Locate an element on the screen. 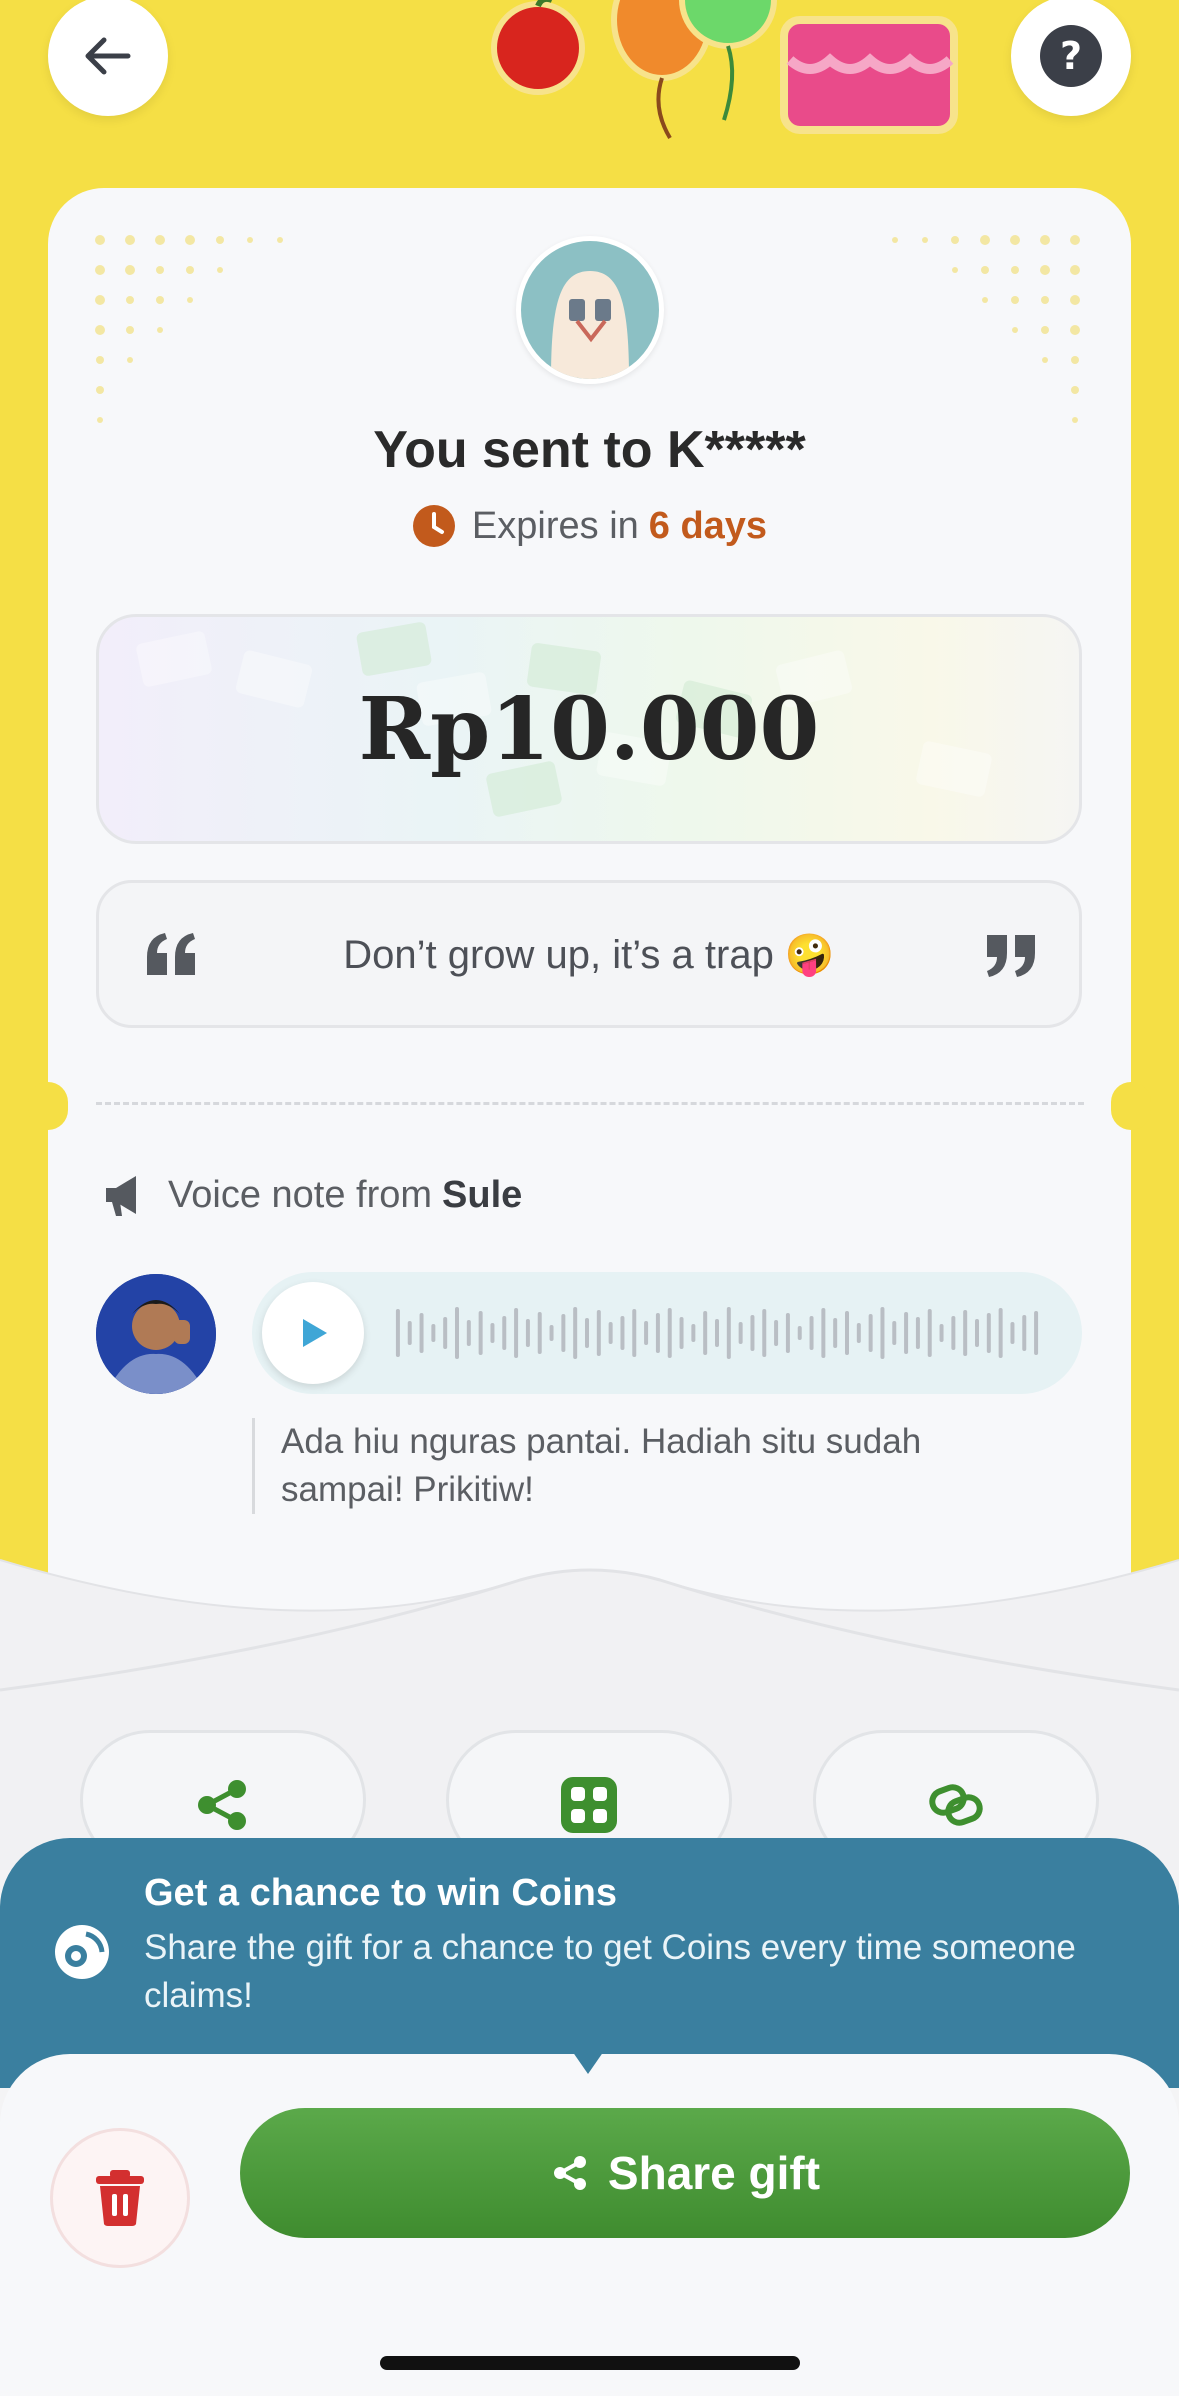 The height and width of the screenshot is (2396, 1179). audio-player is located at coordinates (667, 1333).